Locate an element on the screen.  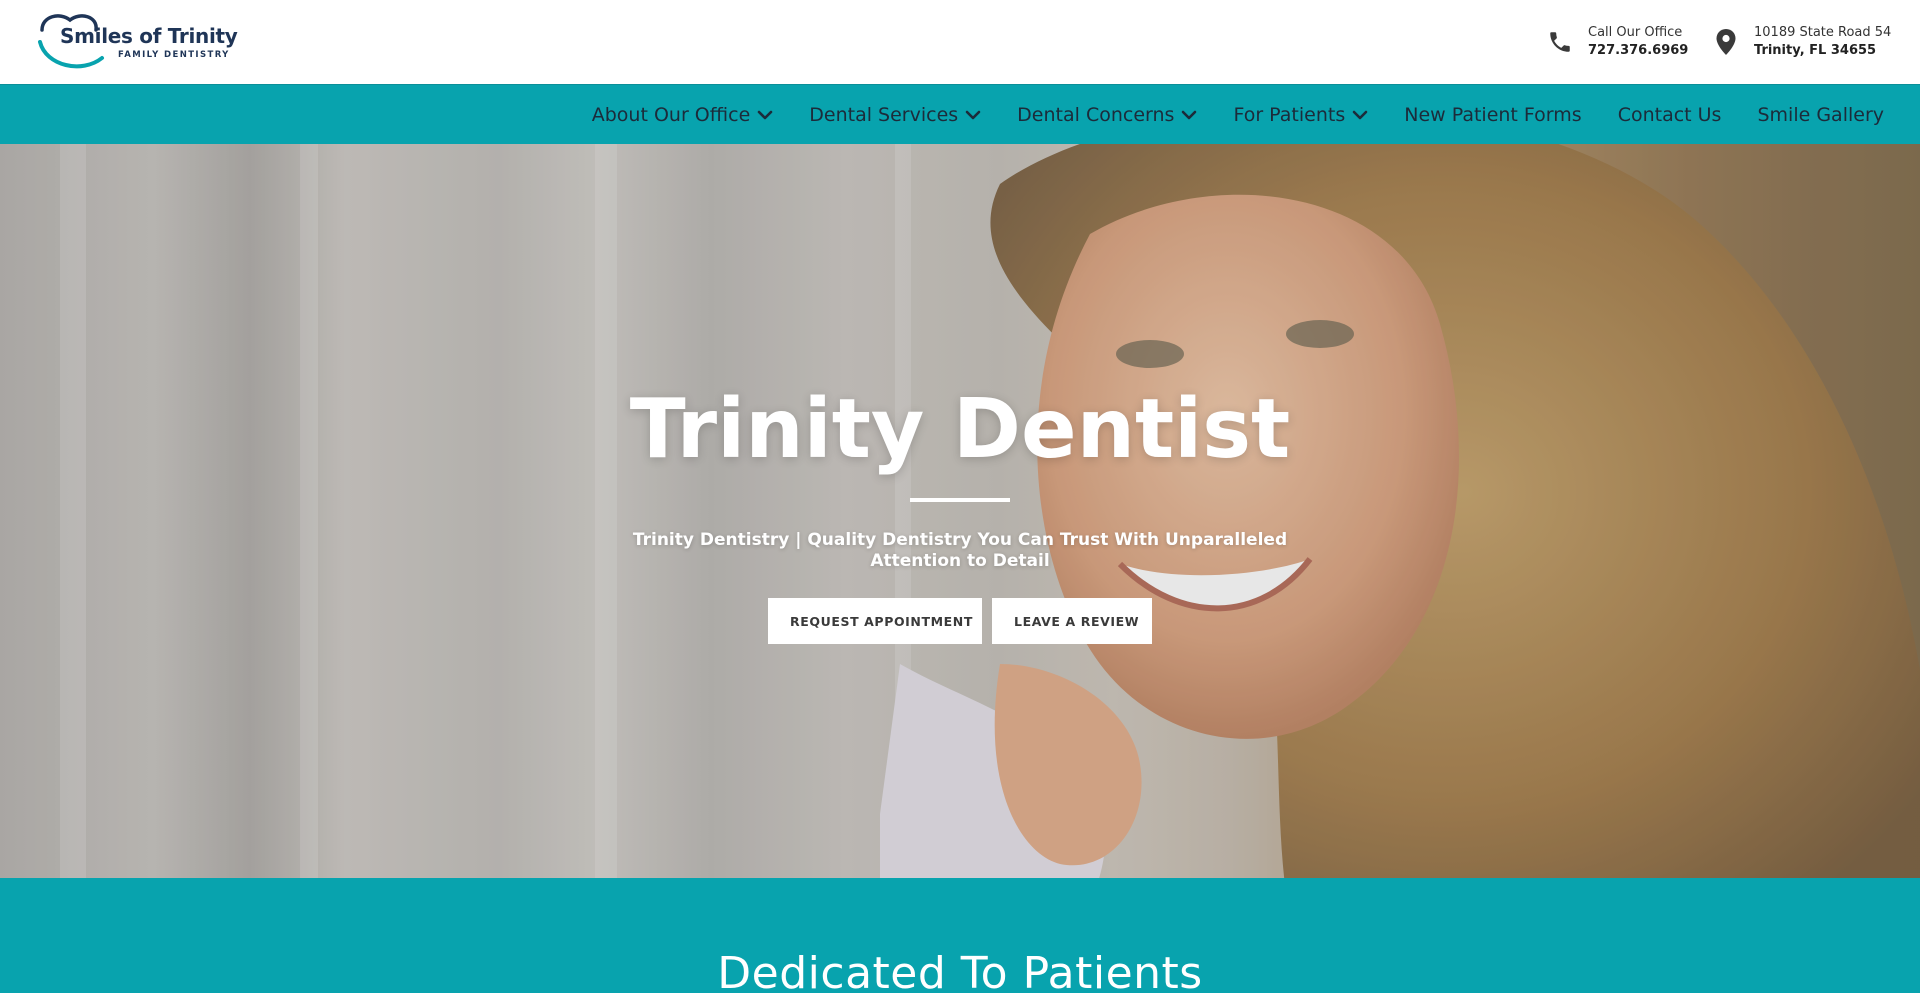
call-office-block: Call Our Office 727.376.6969 is located at coordinates (1616, 42).